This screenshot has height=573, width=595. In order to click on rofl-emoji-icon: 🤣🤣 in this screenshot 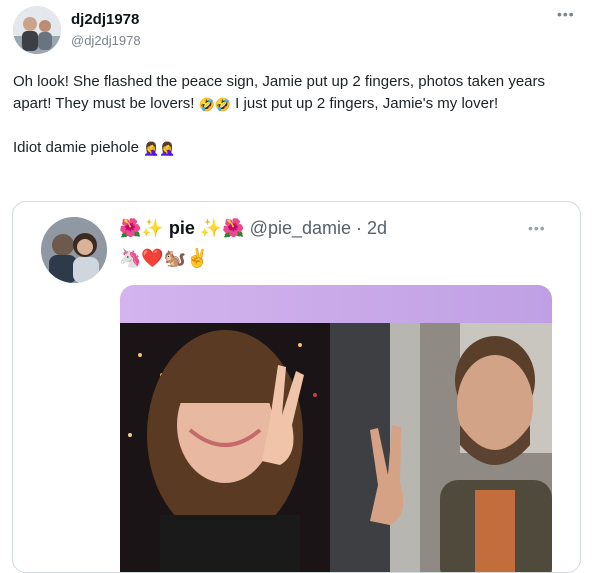, I will do `click(215, 104)`.